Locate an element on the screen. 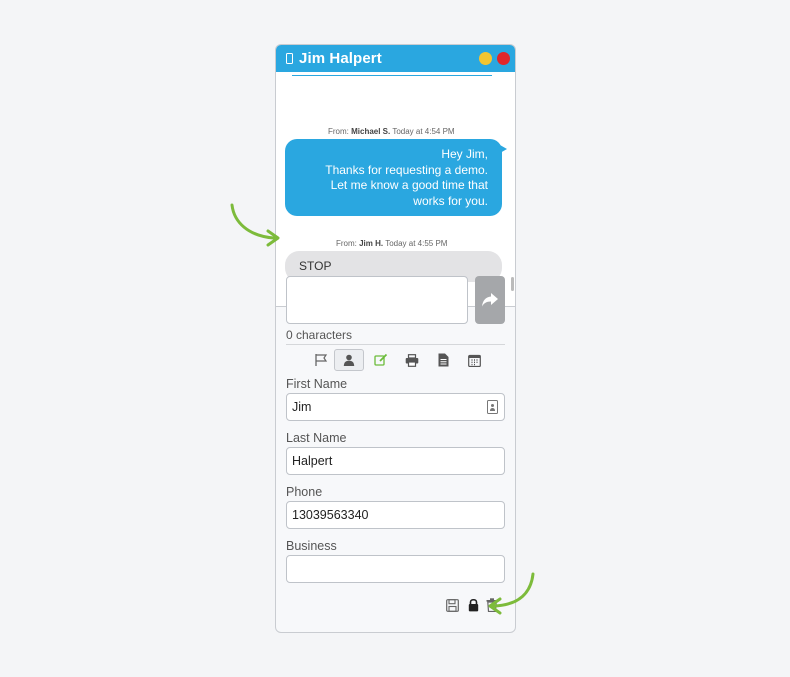 This screenshot has width=790, height=677. first-name-label: First Name is located at coordinates (317, 384).